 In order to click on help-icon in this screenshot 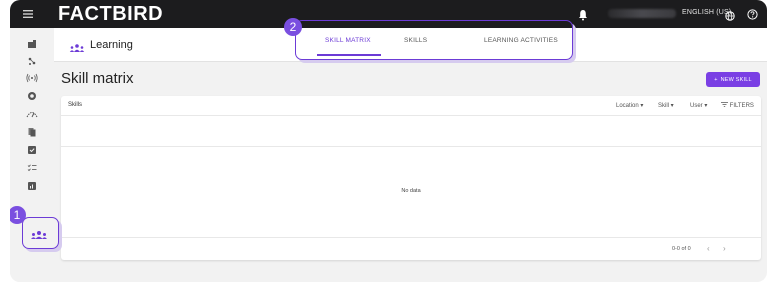, I will do `click(752, 13)`.